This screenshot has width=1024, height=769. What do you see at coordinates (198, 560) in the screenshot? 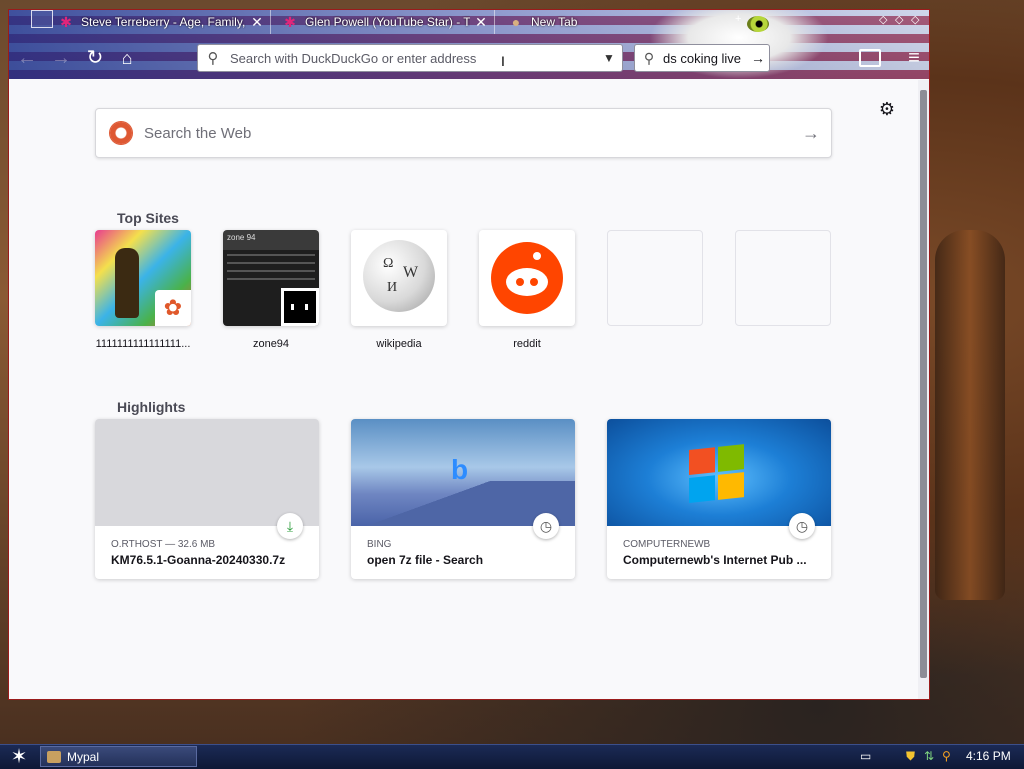
I see `card-title: KM76.5.1-Goanna-20240330.7z` at bounding box center [198, 560].